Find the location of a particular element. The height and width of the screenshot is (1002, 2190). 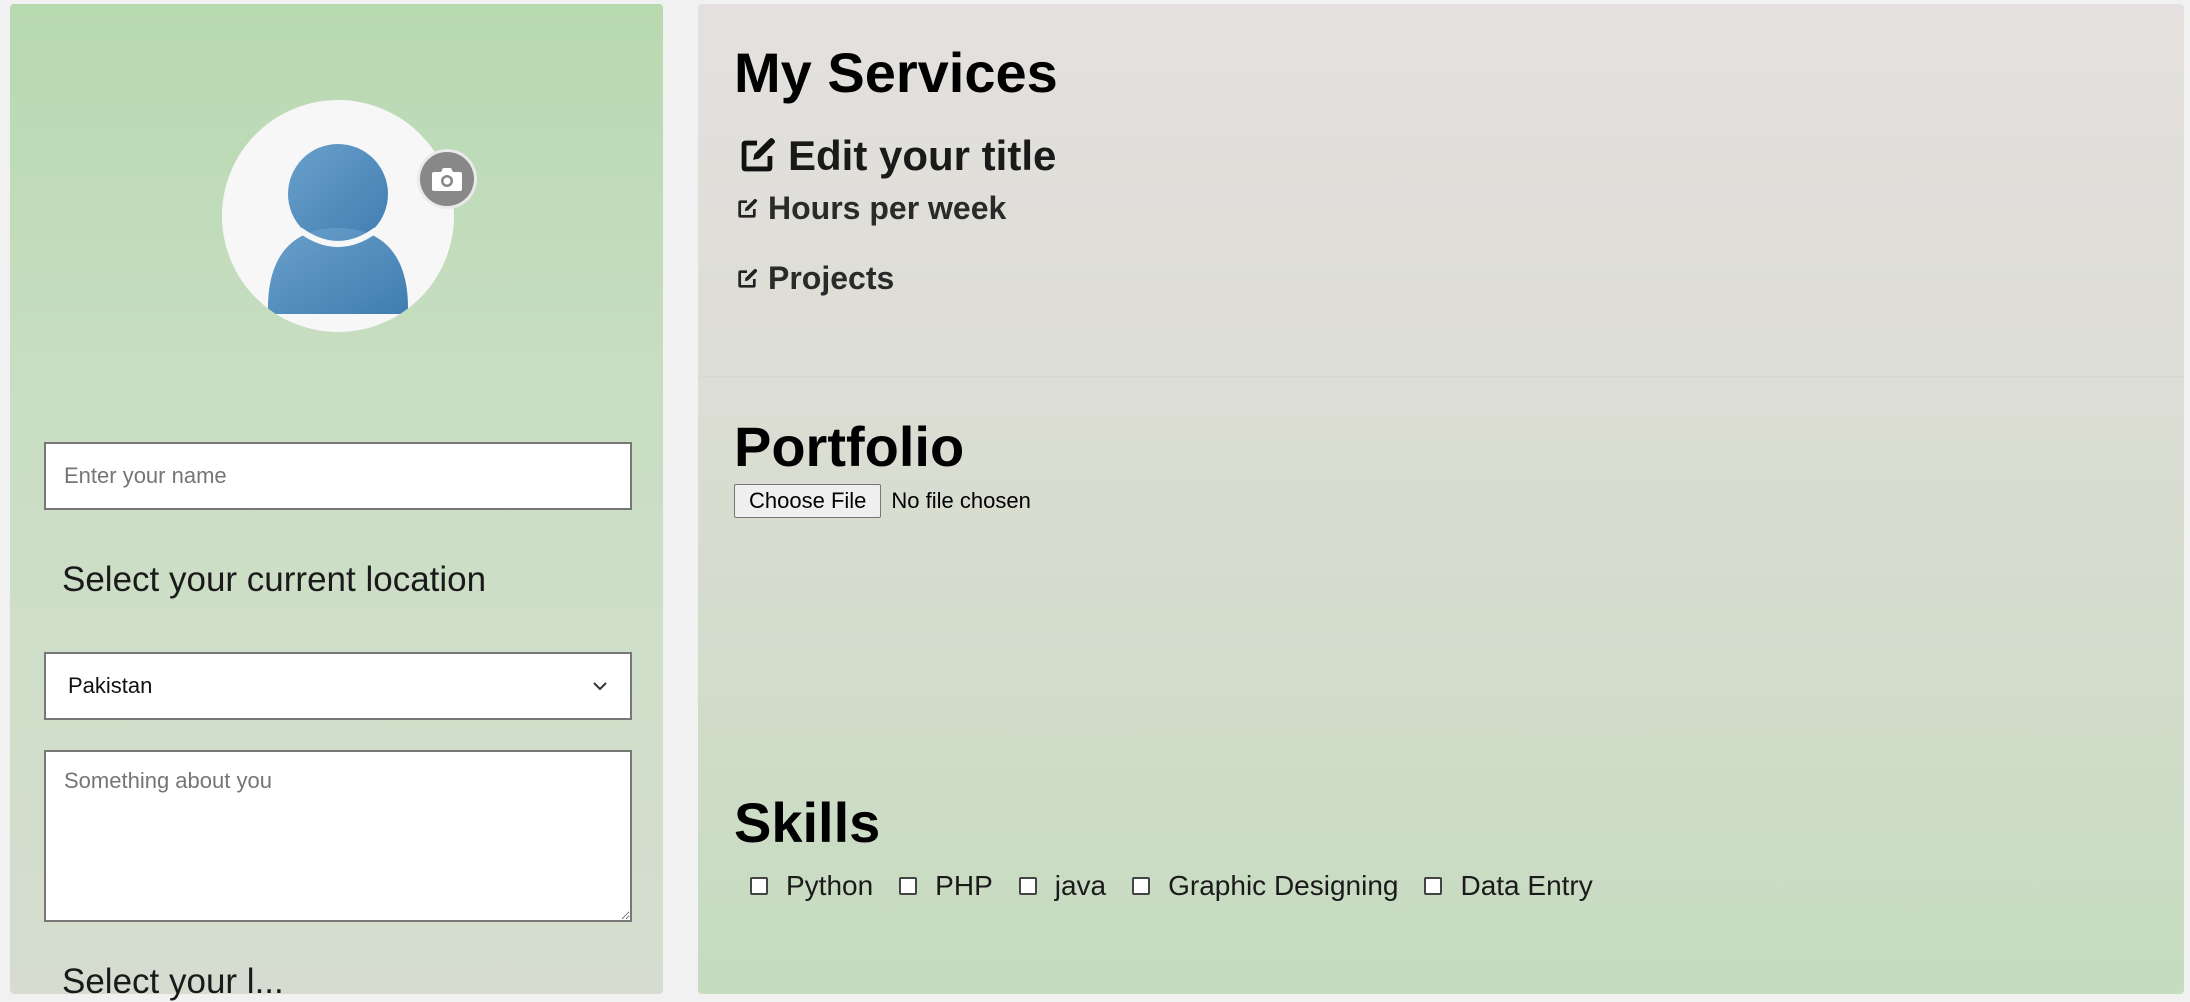

projects-label: Projects is located at coordinates (831, 278).